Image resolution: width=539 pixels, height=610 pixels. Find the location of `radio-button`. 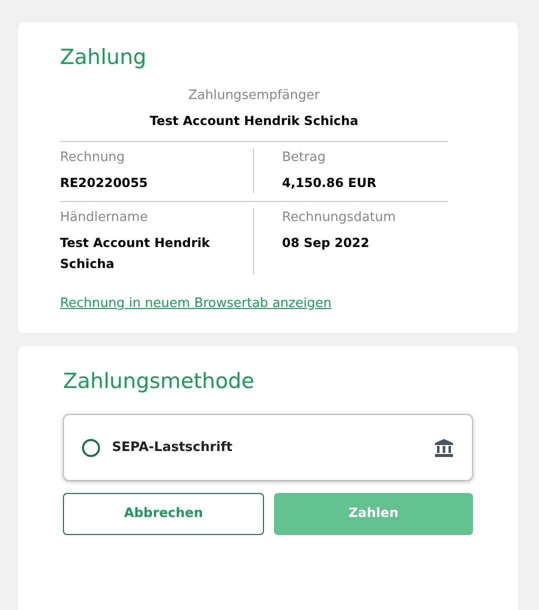

radio-button is located at coordinates (91, 447).